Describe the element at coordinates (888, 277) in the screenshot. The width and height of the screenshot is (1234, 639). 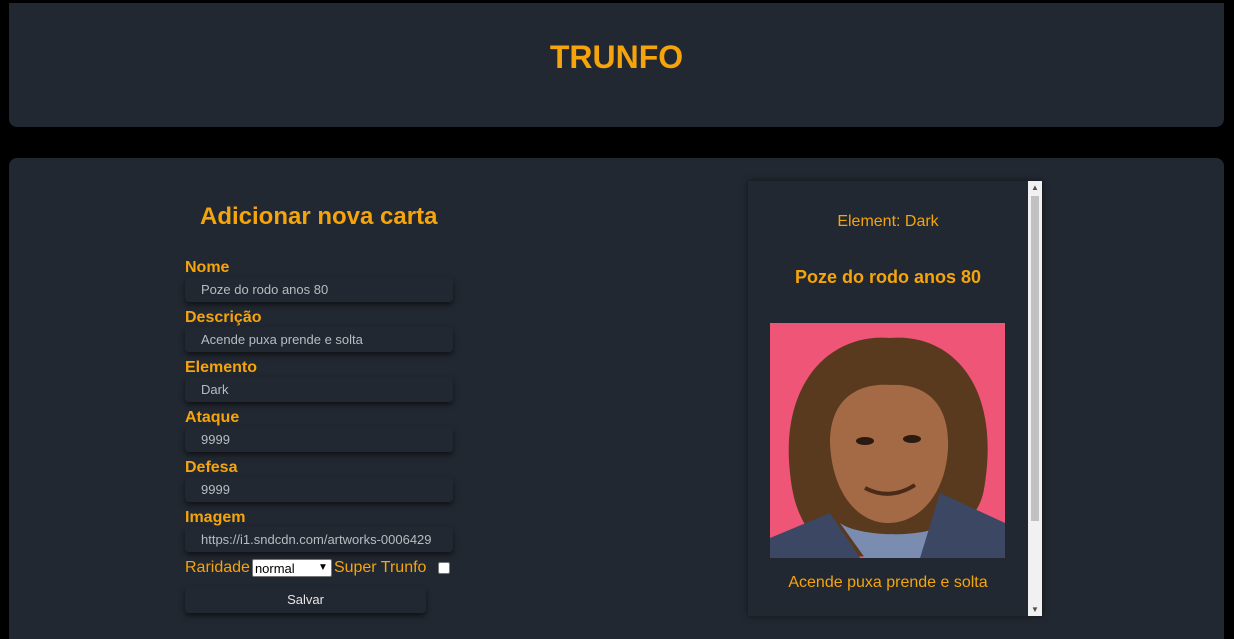
I see `card-name: Poze do rodo anos 80` at that location.